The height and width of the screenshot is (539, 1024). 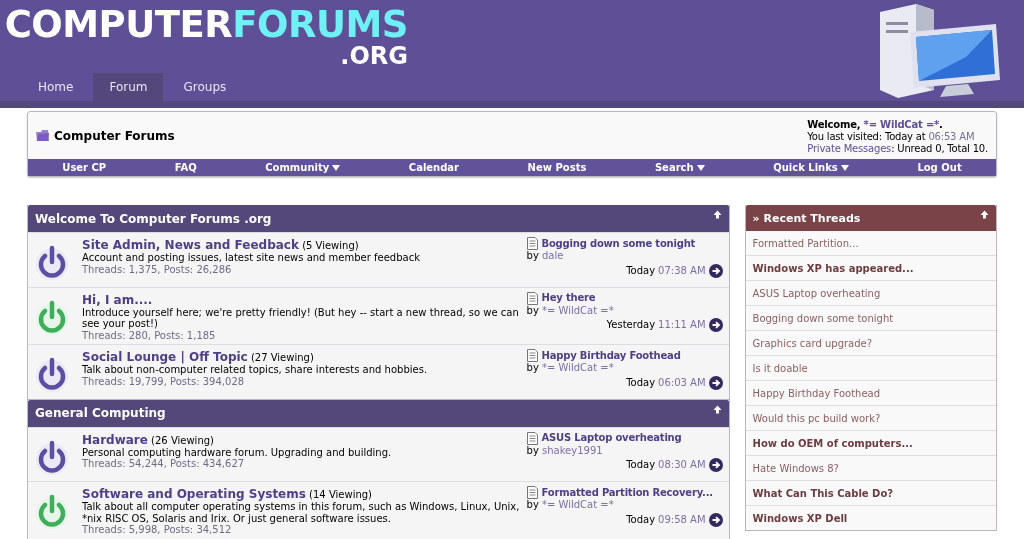 I want to click on viewing-count: (14 Viewing), so click(x=340, y=494).